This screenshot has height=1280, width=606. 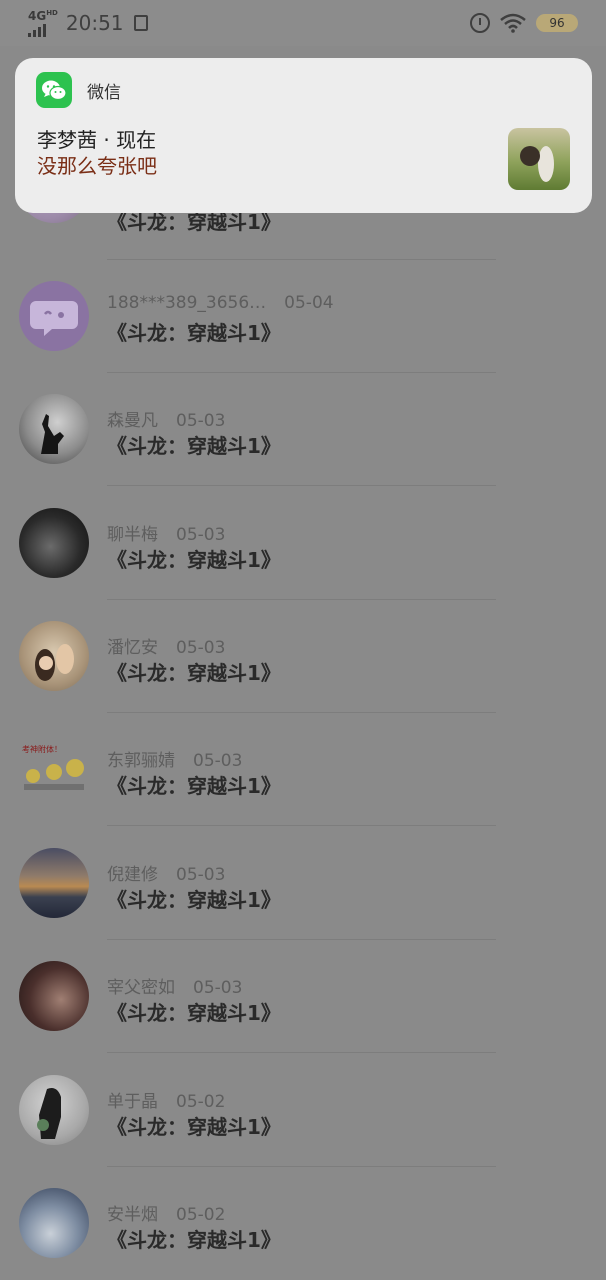 I want to click on notification-sender: 李梦茜 · 现在, so click(x=97, y=140).